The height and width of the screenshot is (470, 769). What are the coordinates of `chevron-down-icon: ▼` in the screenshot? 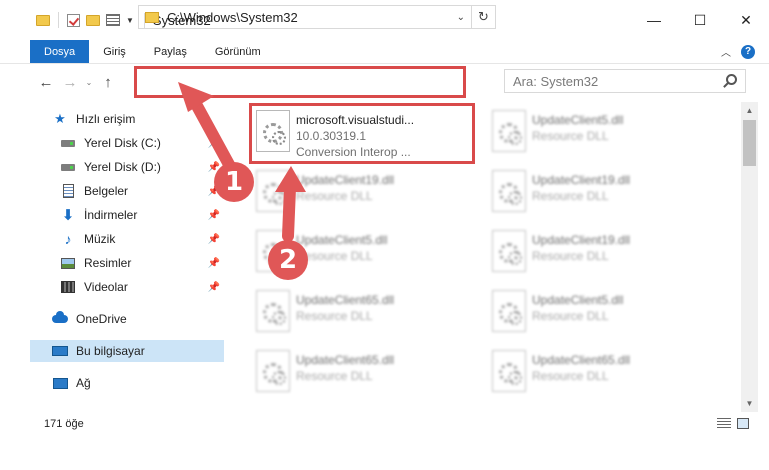 It's located at (130, 20).